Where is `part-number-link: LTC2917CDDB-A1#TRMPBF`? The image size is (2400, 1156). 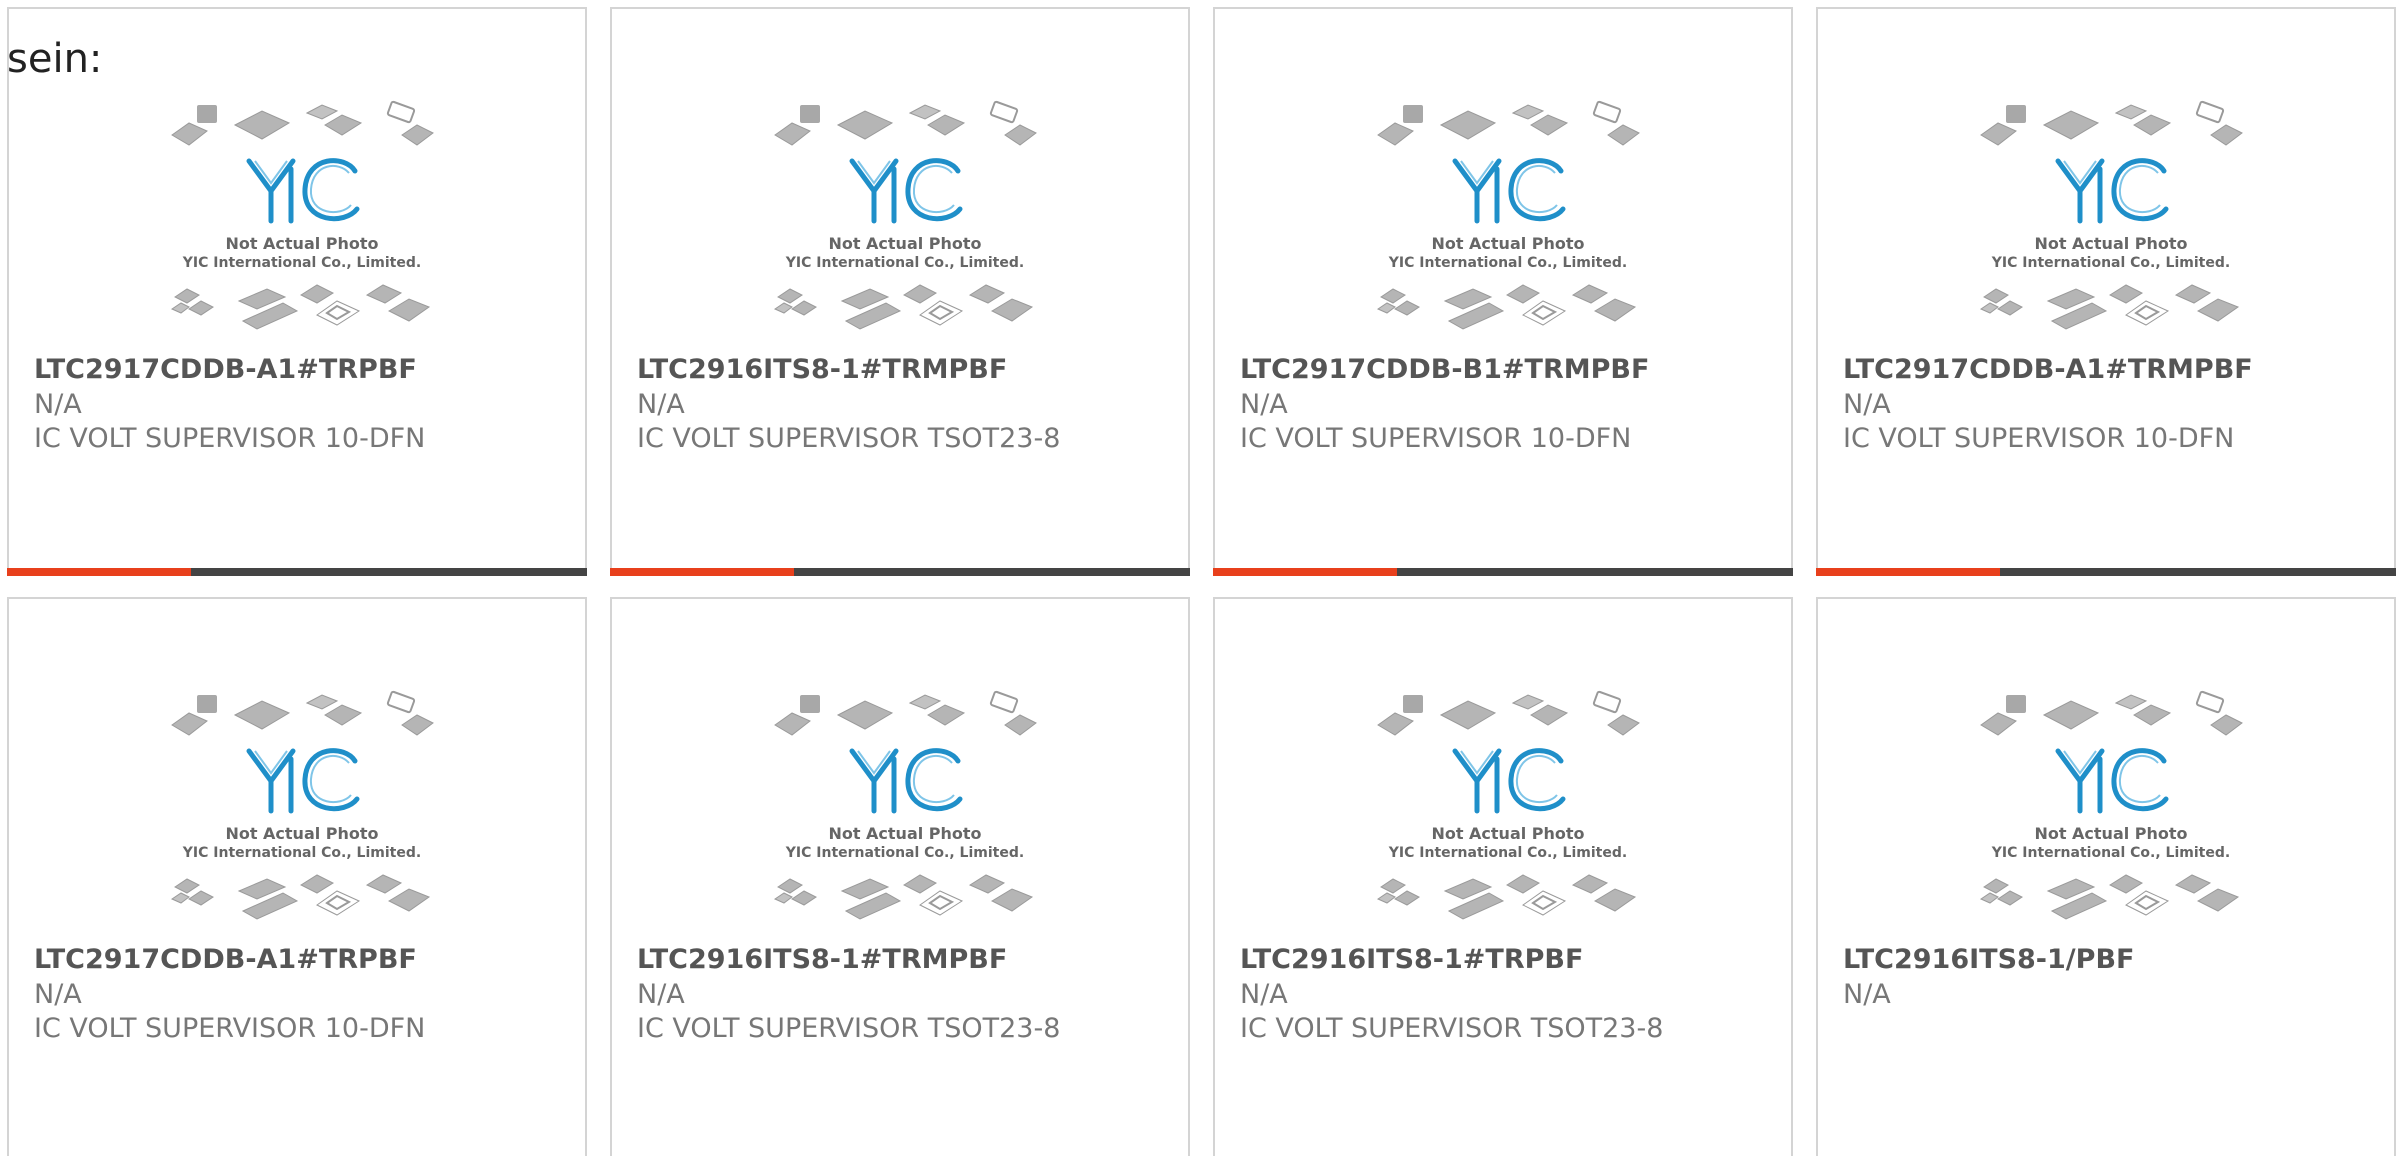 part-number-link: LTC2917CDDB-A1#TRMPBF is located at coordinates (2048, 369).